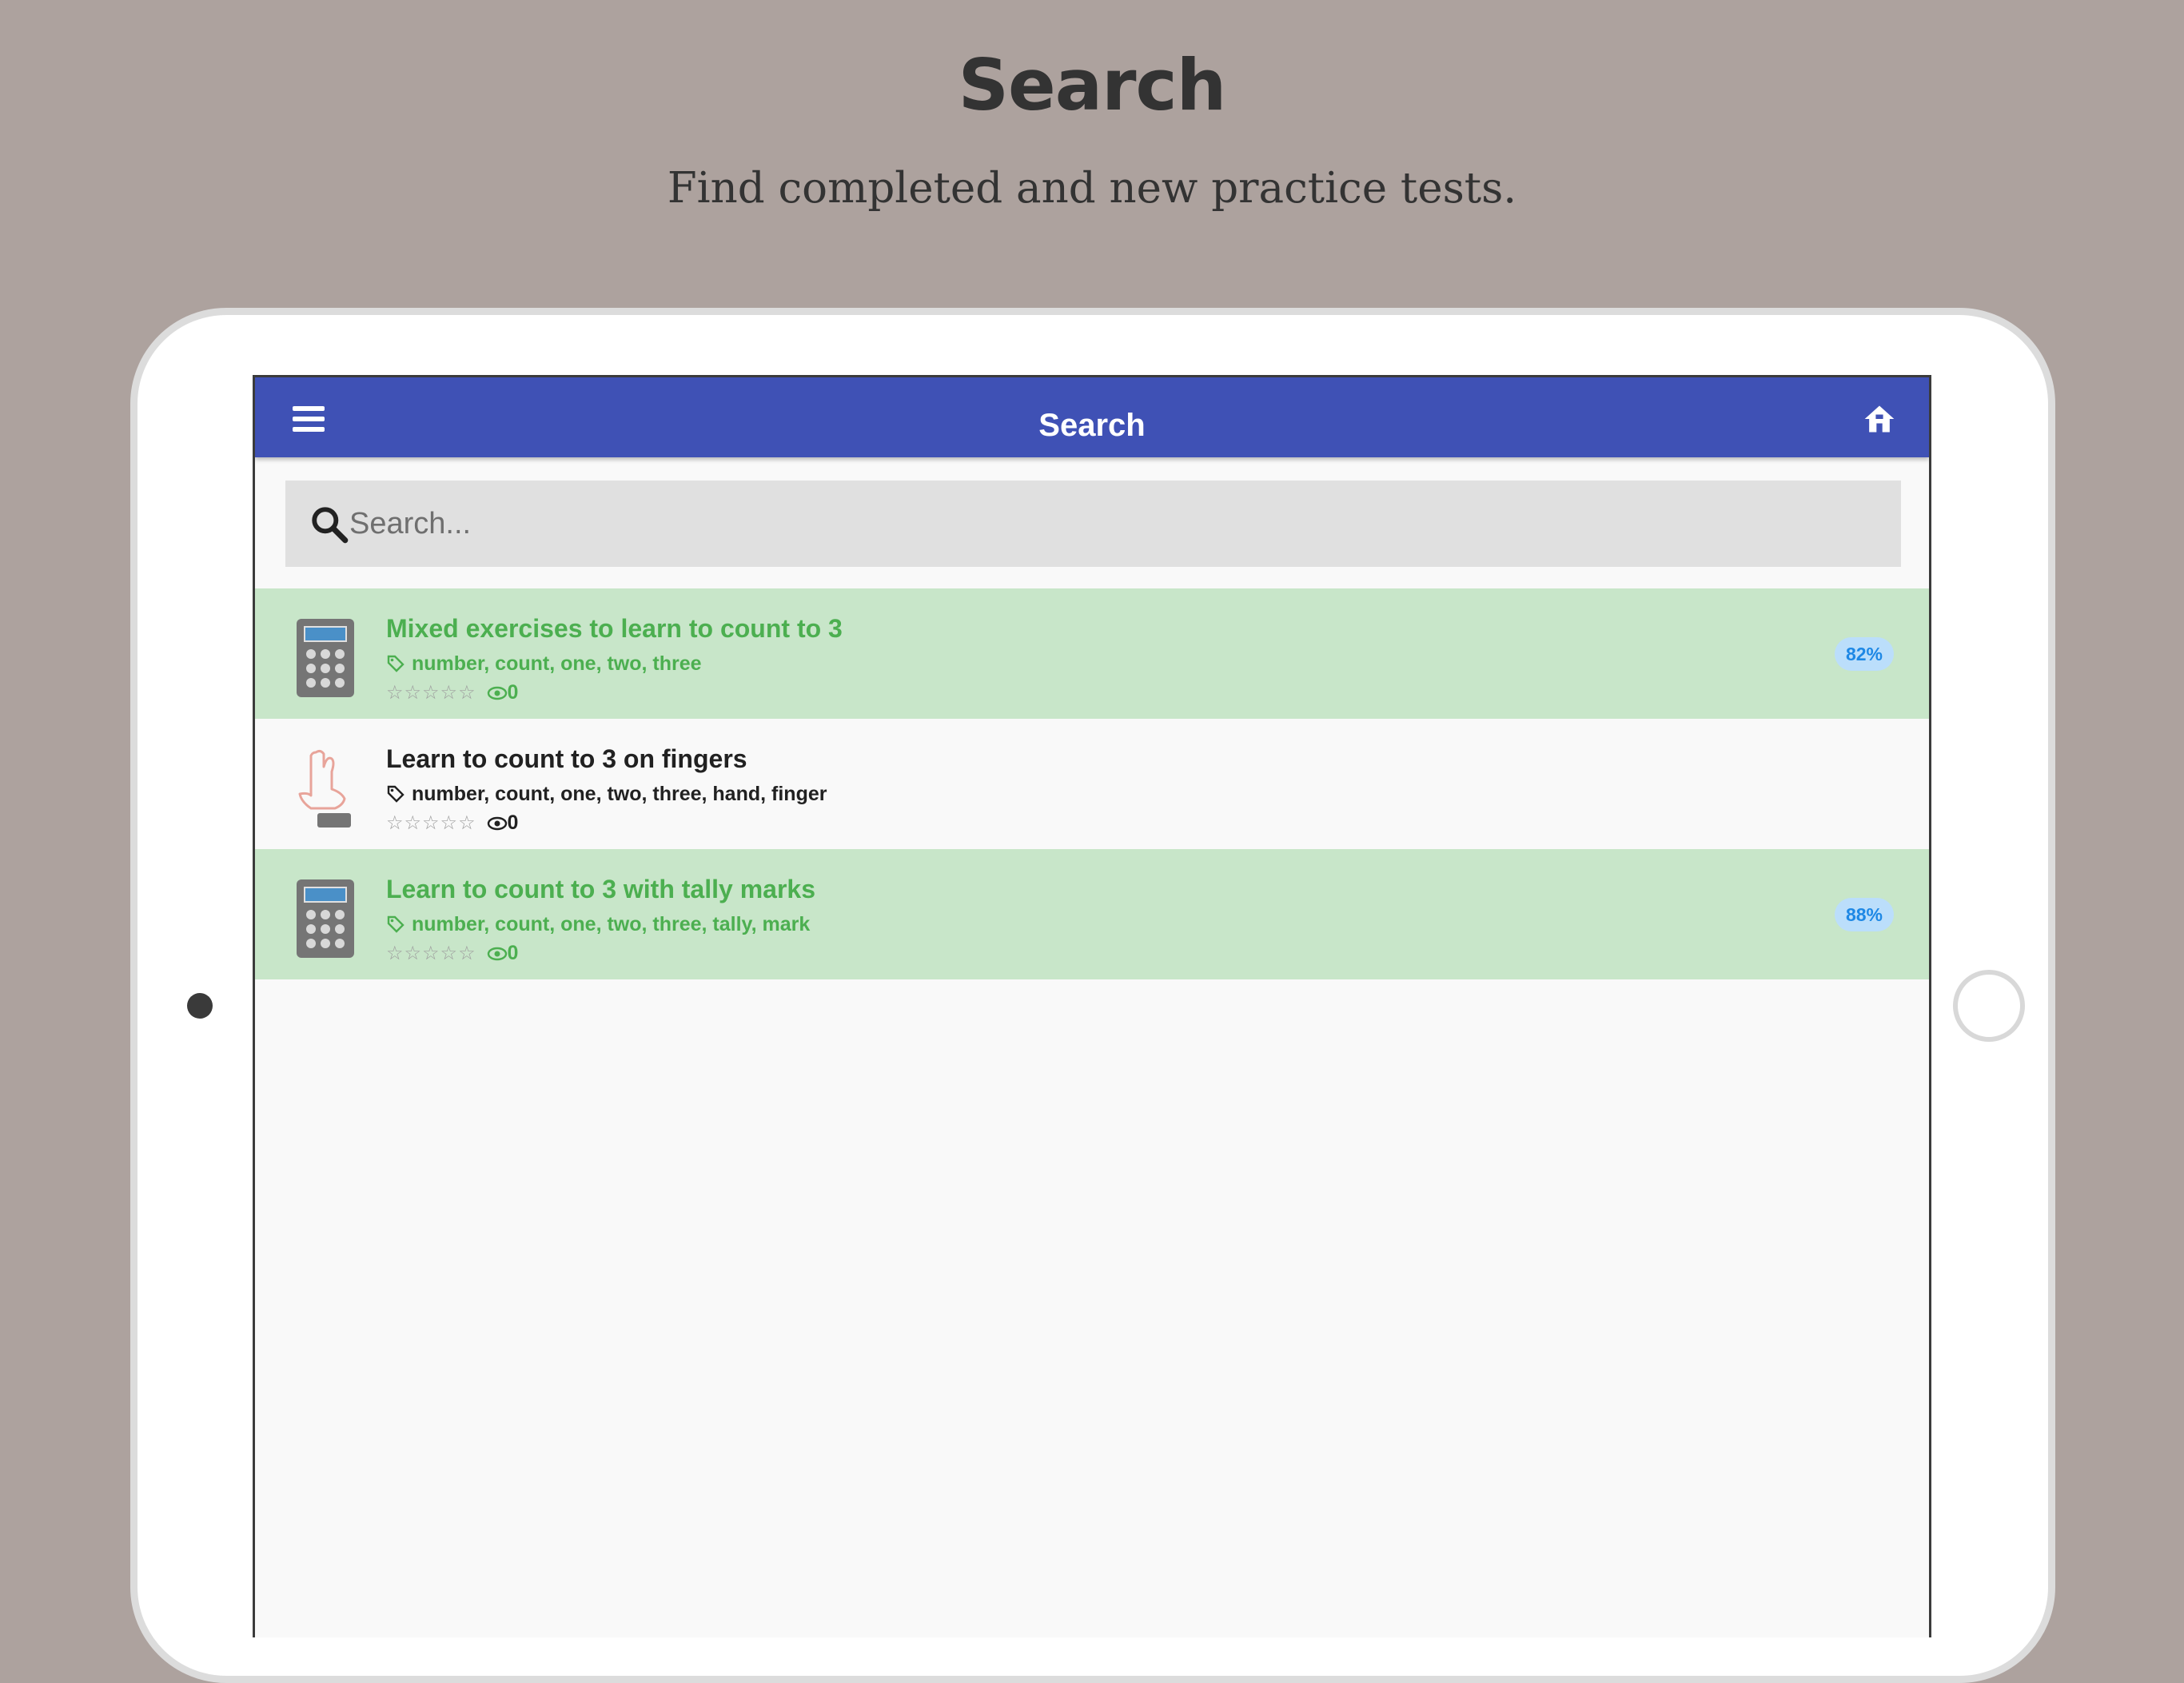 The height and width of the screenshot is (1683, 2184). I want to click on camera-dot, so click(200, 1006).